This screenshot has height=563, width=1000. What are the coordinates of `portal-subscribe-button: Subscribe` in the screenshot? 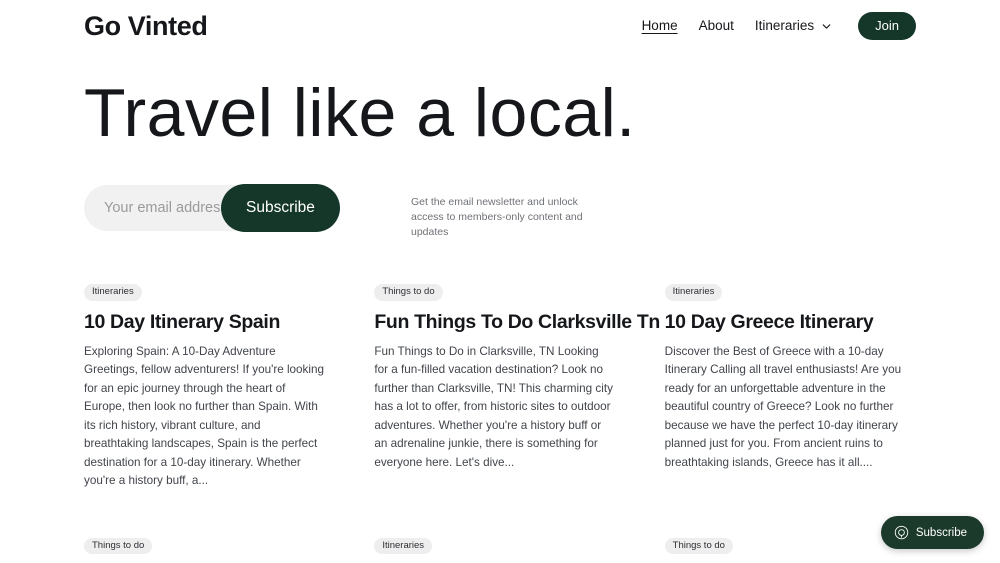 It's located at (932, 532).